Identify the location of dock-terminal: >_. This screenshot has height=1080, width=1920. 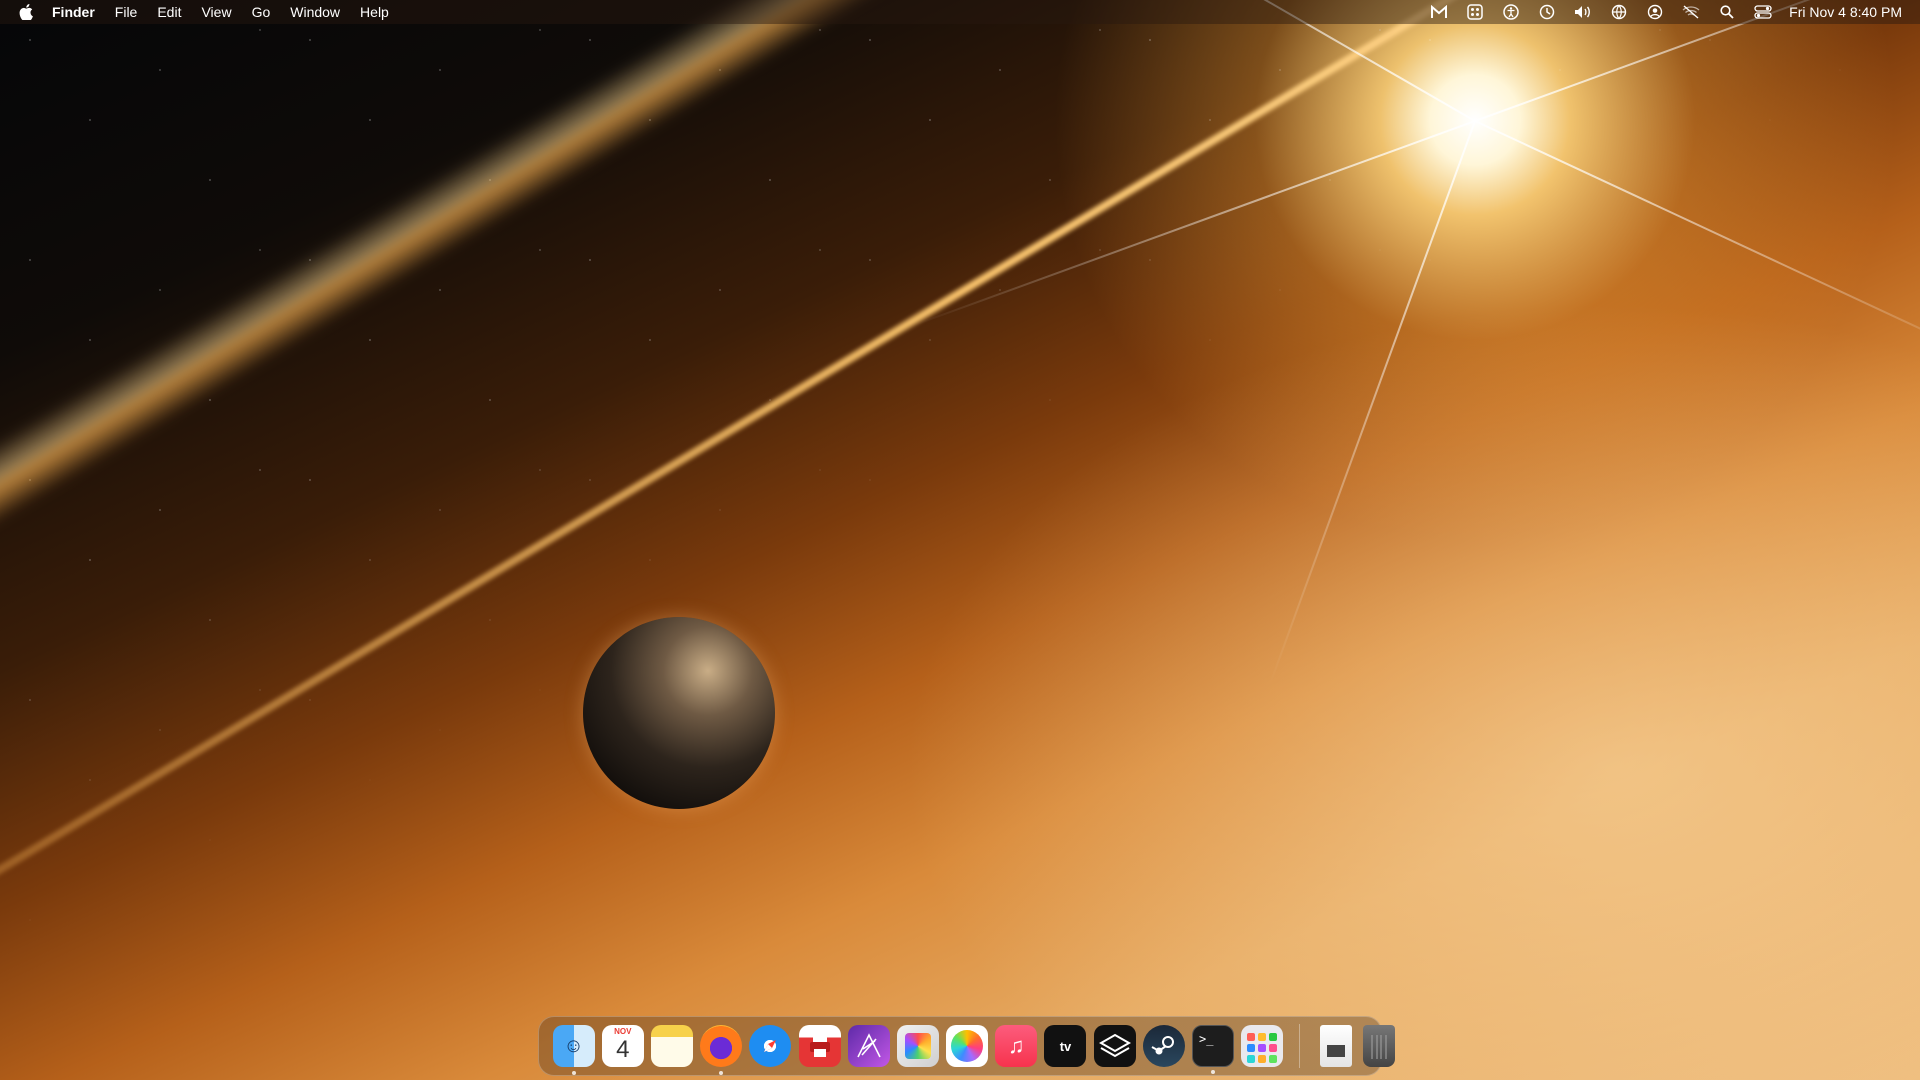
(1213, 1049).